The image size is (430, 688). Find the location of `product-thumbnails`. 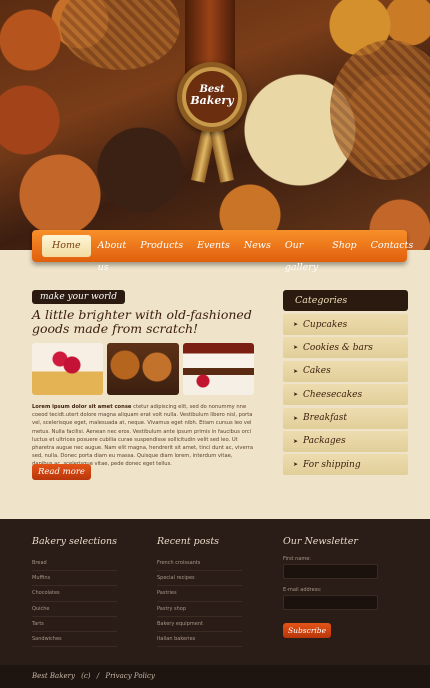

product-thumbnails is located at coordinates (143, 369).